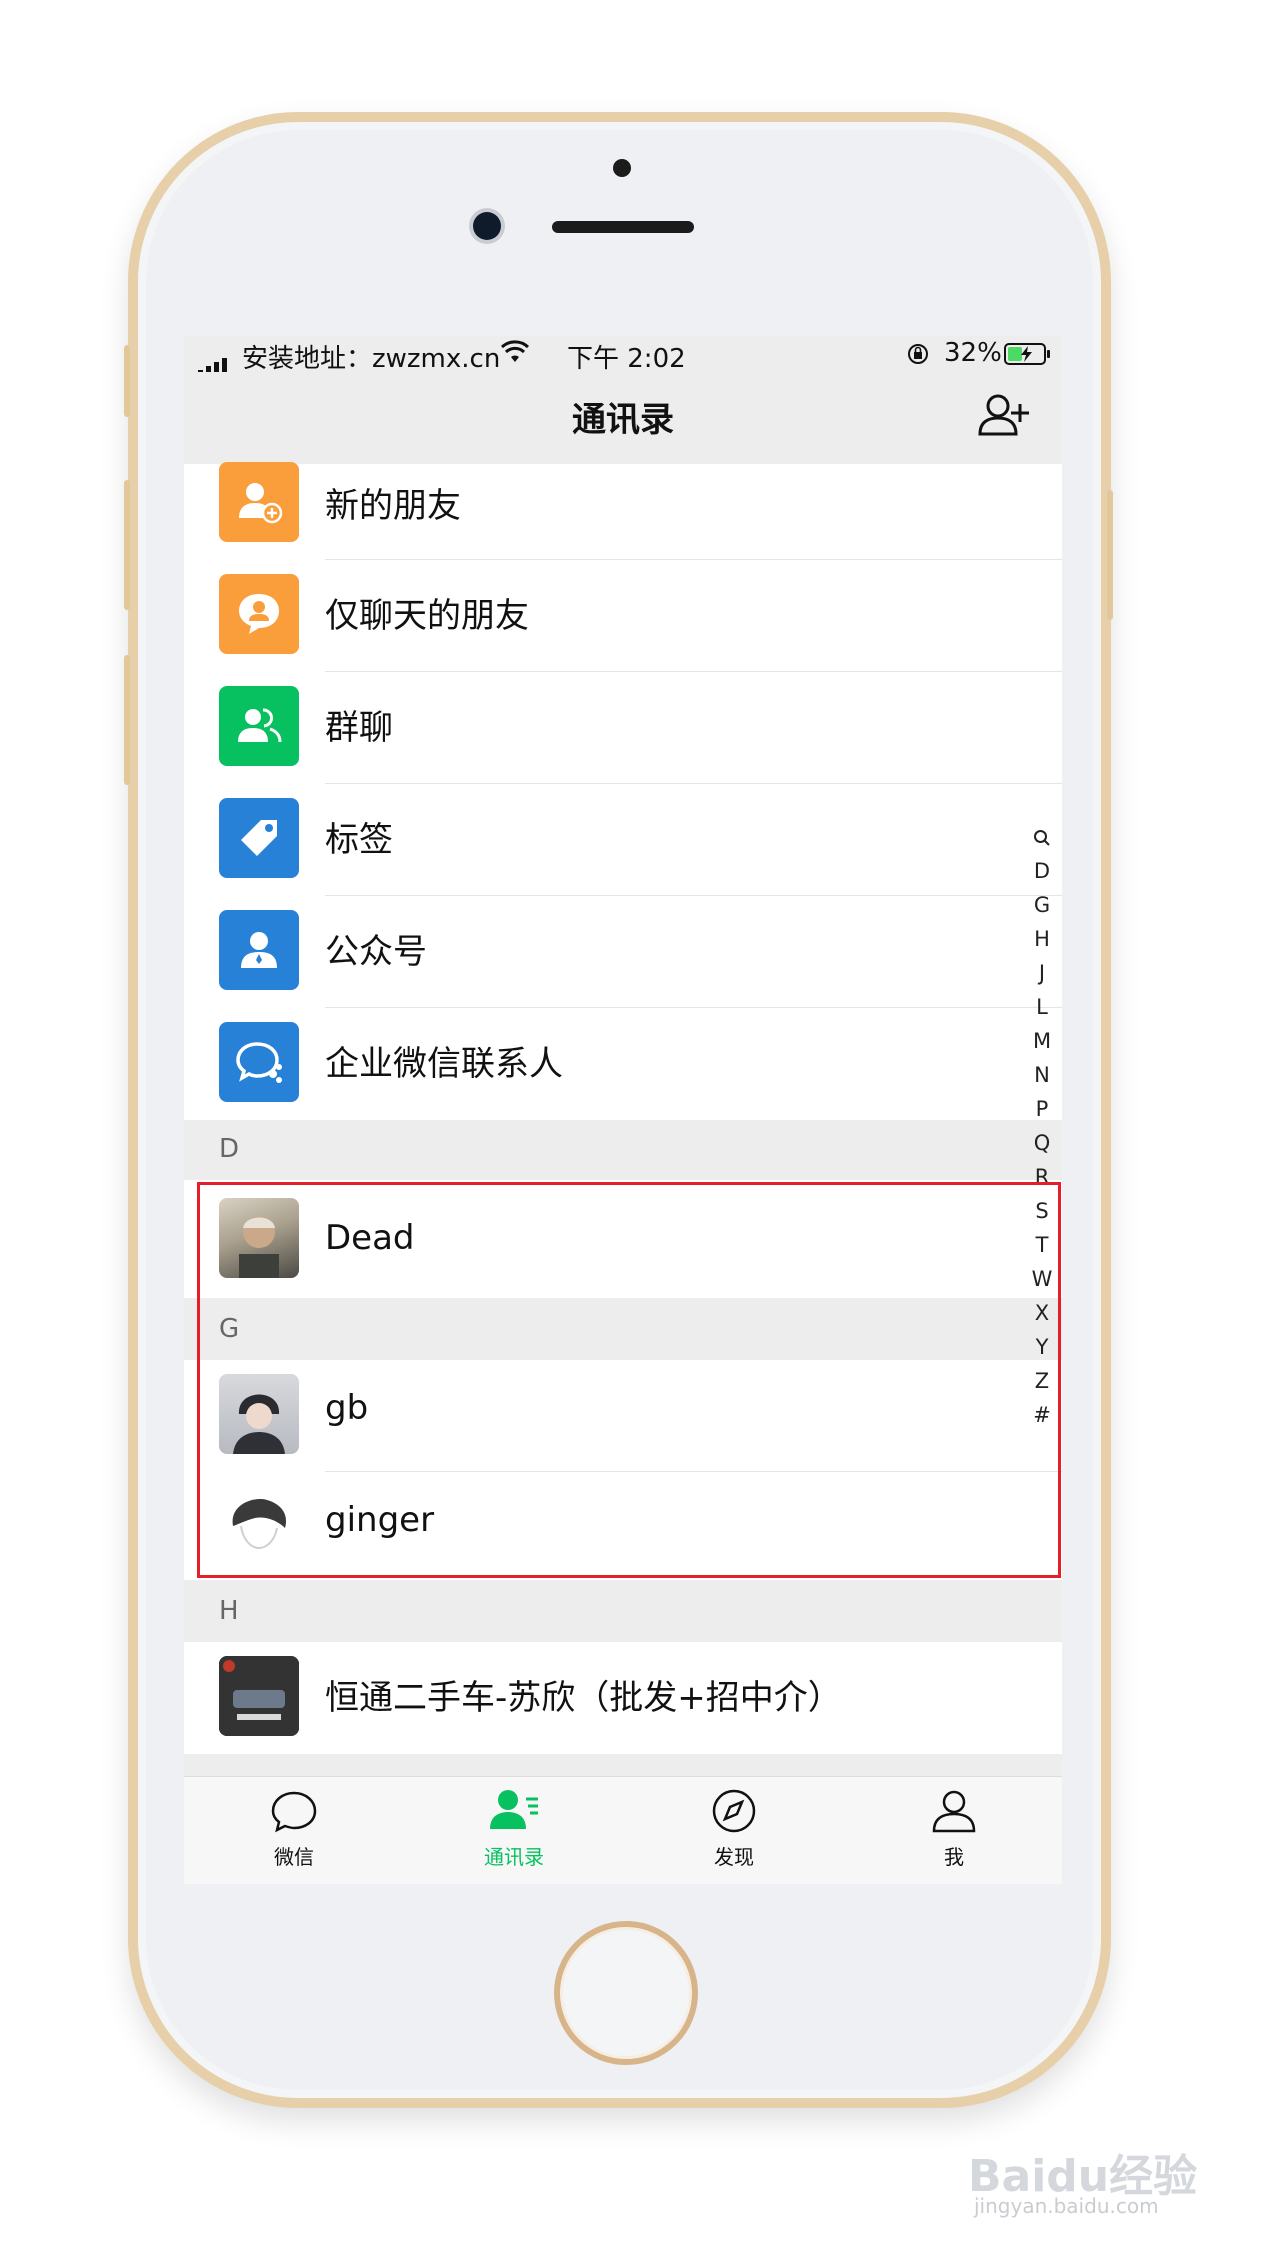  What do you see at coordinates (623, 511) in the screenshot?
I see `menu-item-new-friends: 新的朋友` at bounding box center [623, 511].